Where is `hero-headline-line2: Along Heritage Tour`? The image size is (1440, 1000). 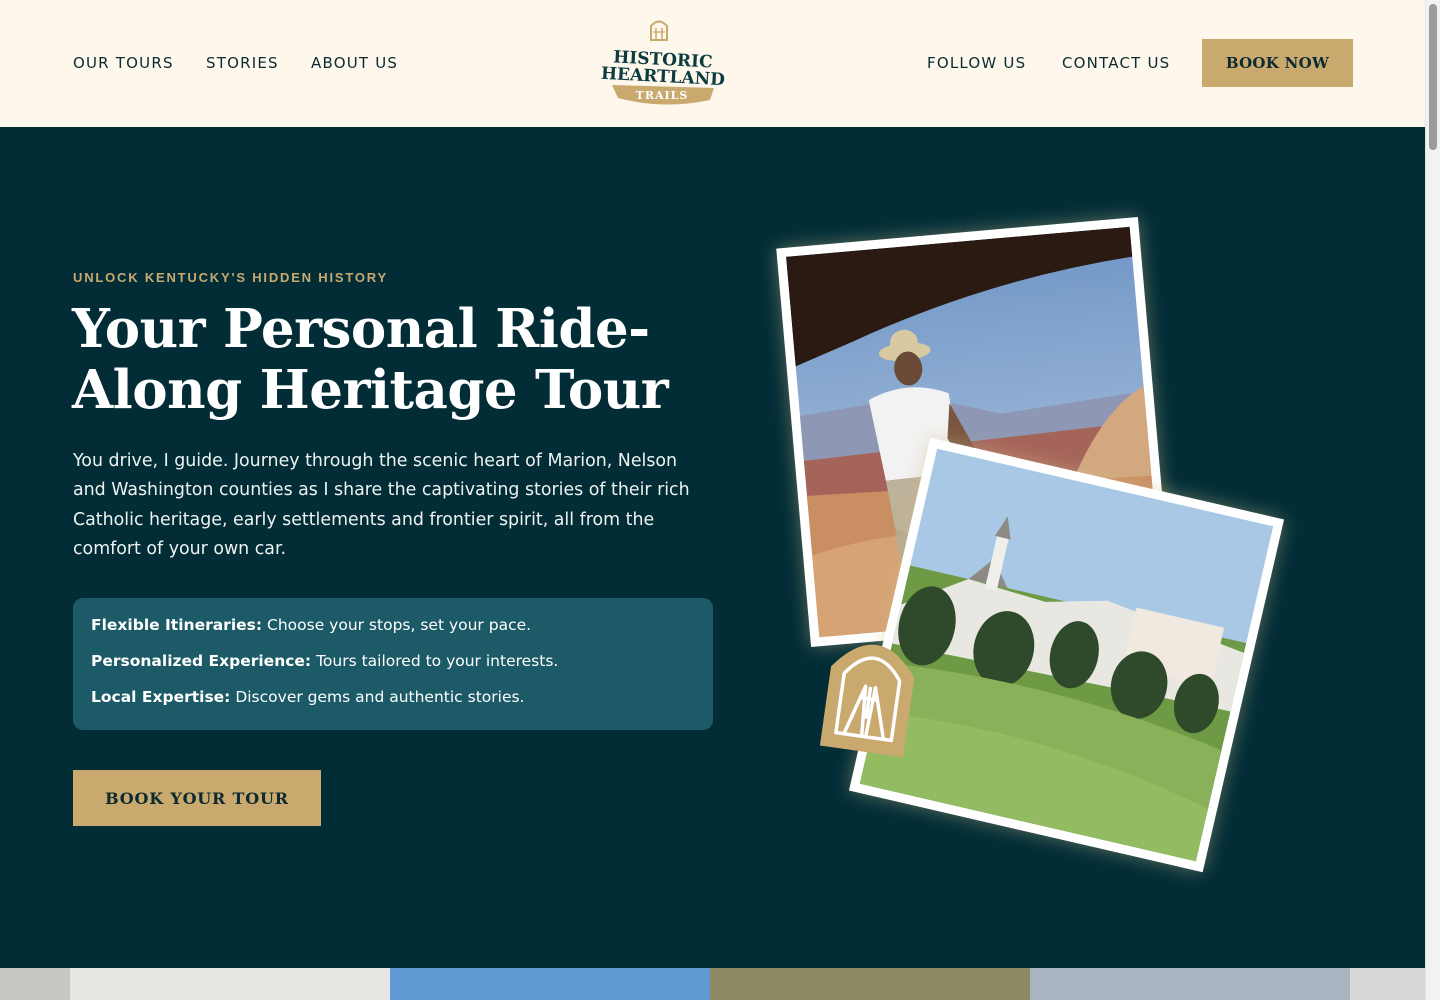 hero-headline-line2: Along Heritage Tour is located at coordinates (370, 390).